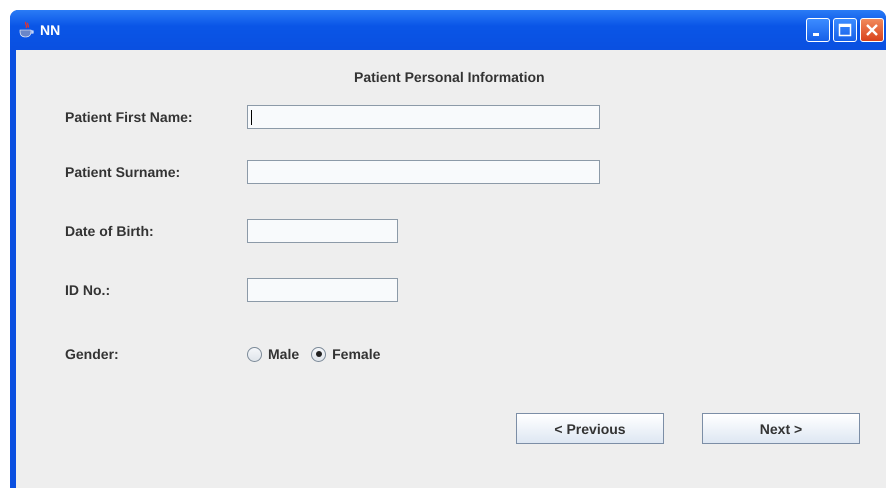 The height and width of the screenshot is (488, 886). What do you see at coordinates (345, 354) in the screenshot?
I see `radio-option: Female` at bounding box center [345, 354].